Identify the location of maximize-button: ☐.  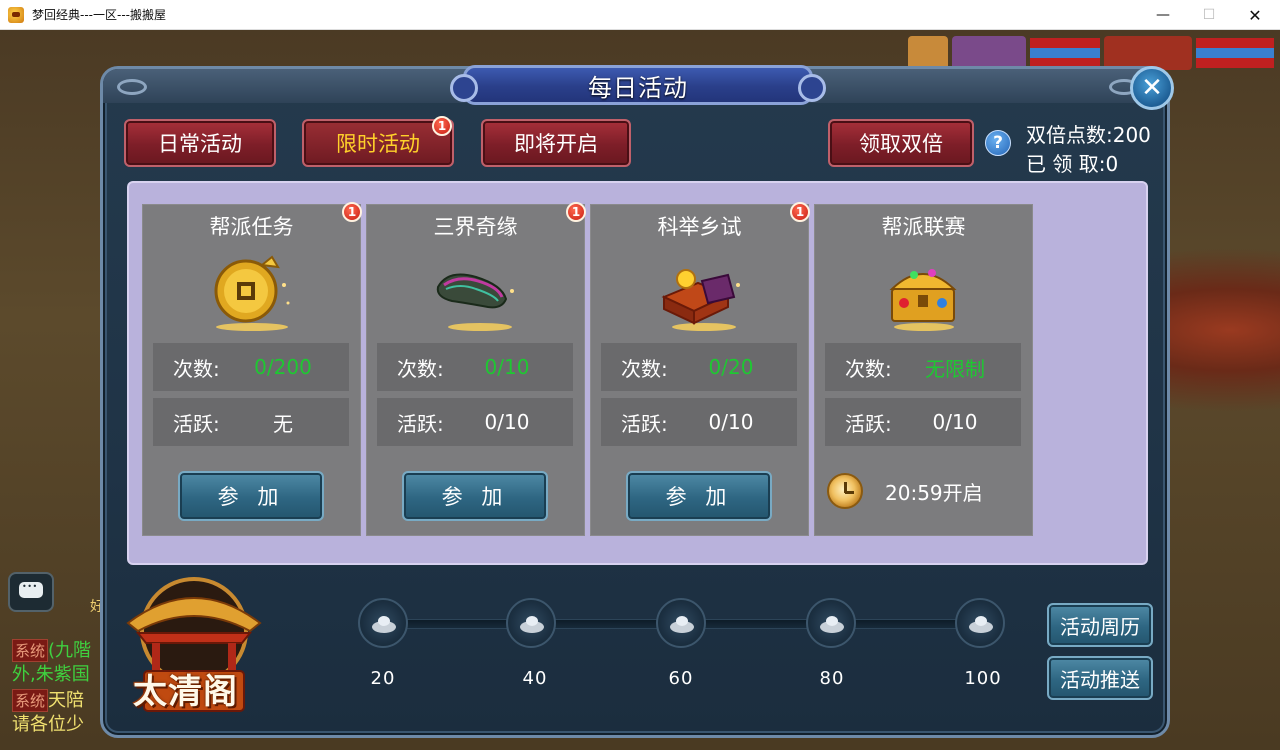
(1209, 15).